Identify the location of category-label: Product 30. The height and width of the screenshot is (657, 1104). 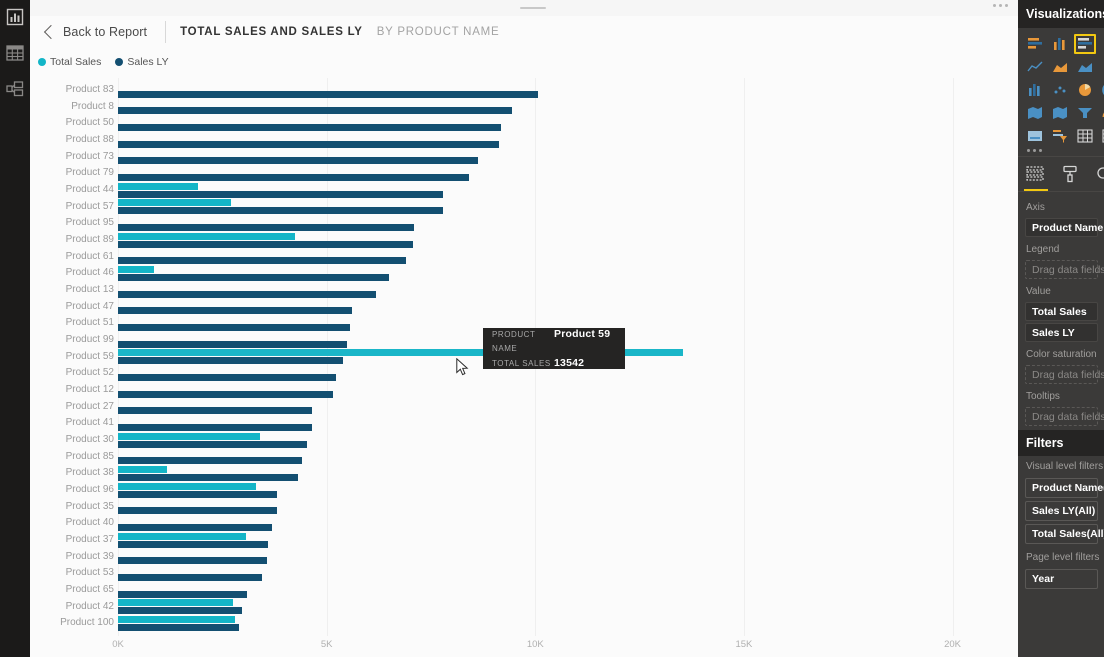
(90, 439).